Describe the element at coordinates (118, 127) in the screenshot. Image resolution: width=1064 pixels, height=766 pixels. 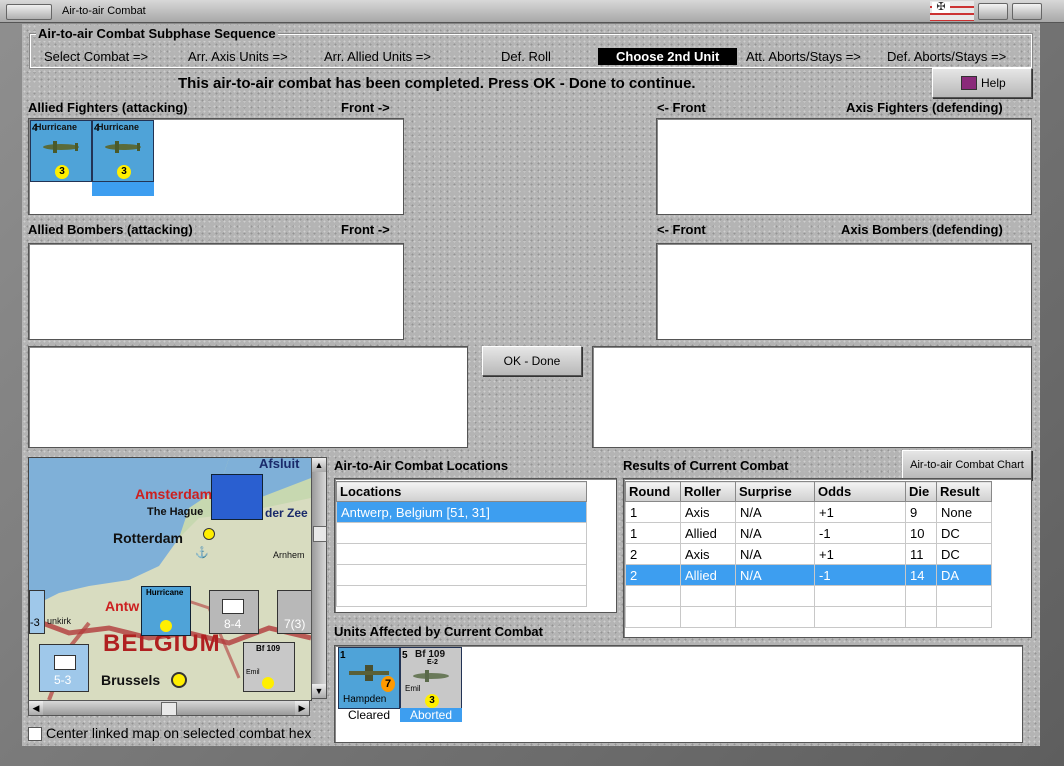
I see `counter-name: Hurricane` at that location.